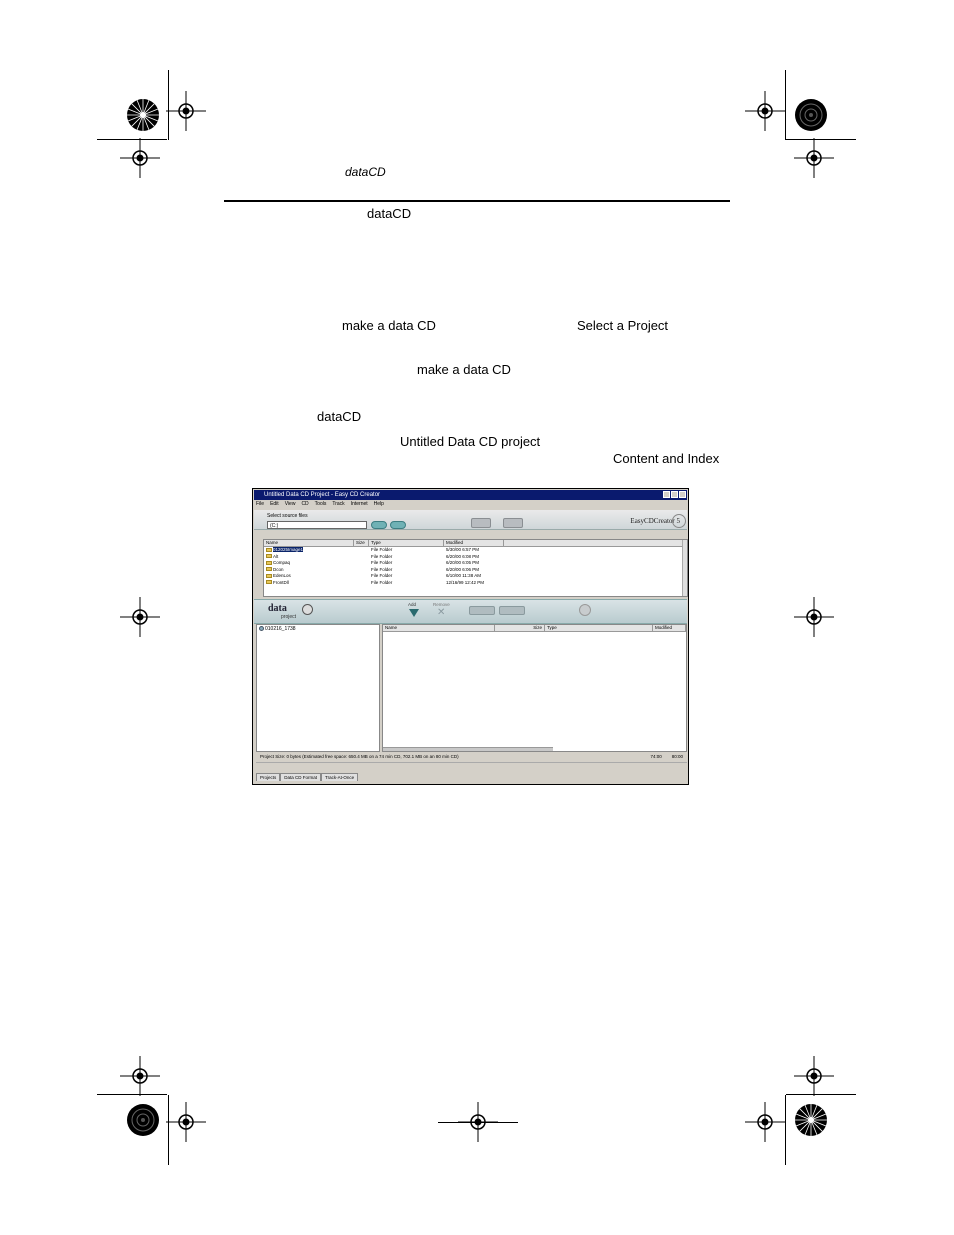 This screenshot has height=1235, width=954. What do you see at coordinates (674, 494) in the screenshot?
I see `maximize-icon` at bounding box center [674, 494].